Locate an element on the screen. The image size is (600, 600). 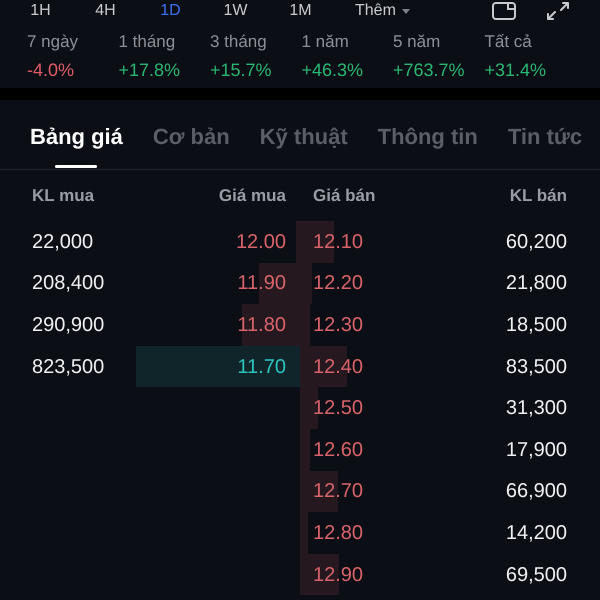
ask-volume: 18,500 is located at coordinates (536, 324).